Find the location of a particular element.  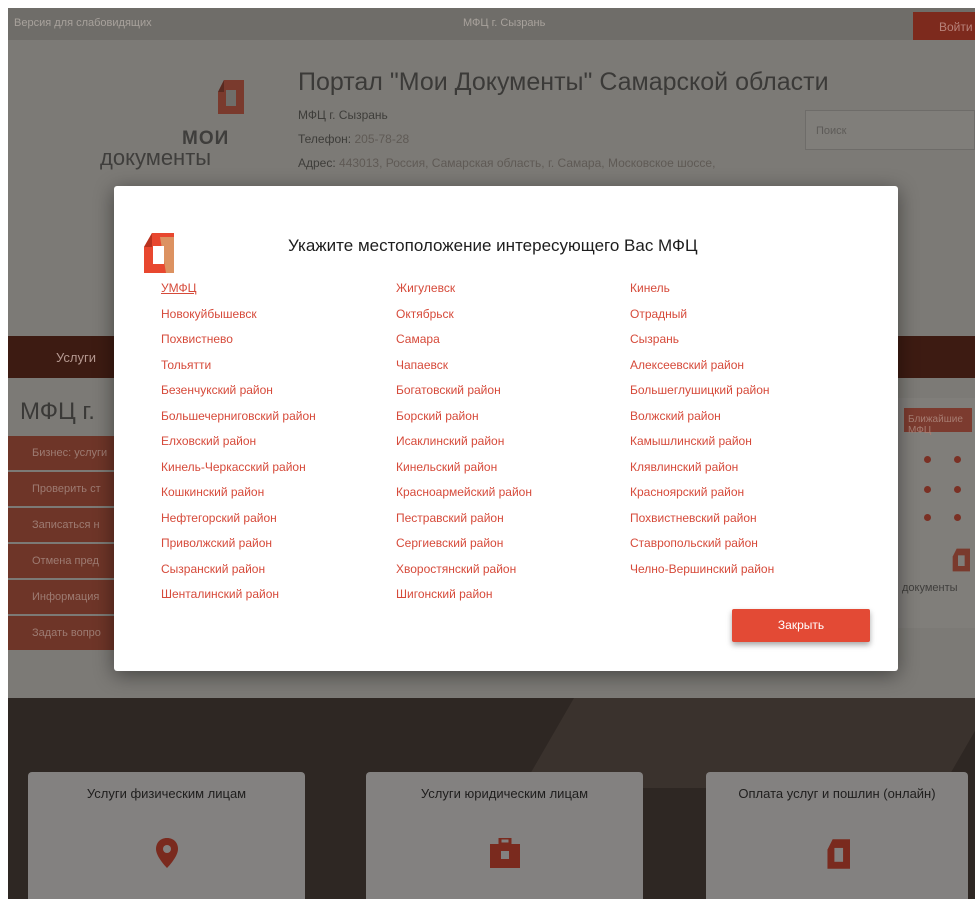

location-link: Хворостянский район is located at coordinates (464, 575).